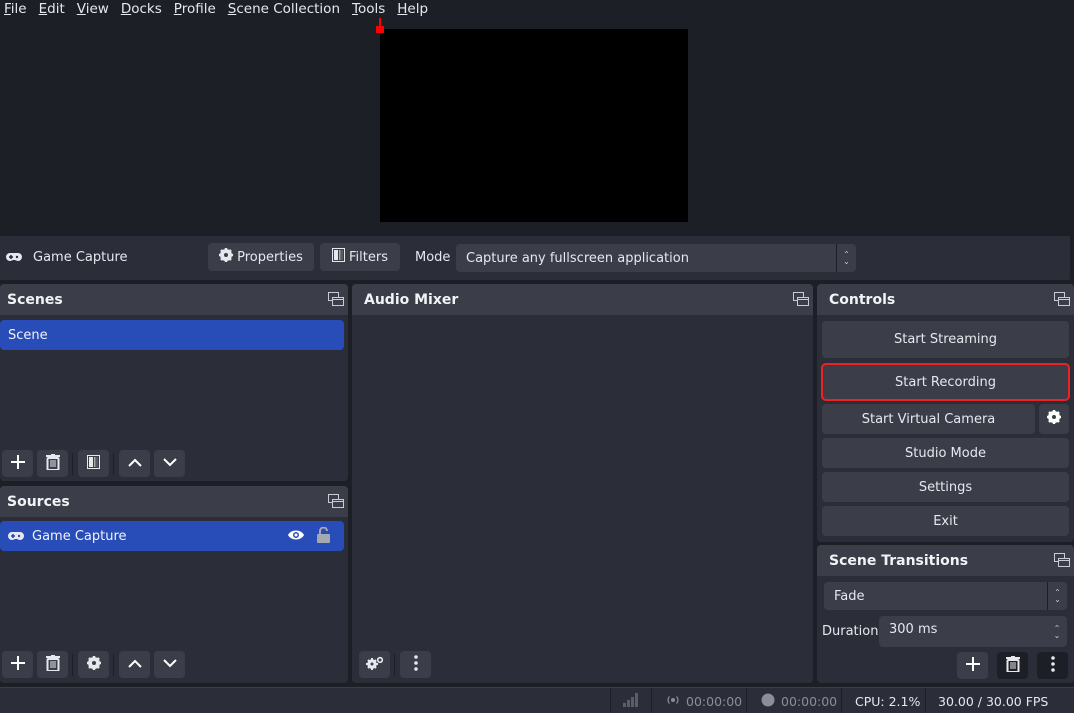  I want to click on duration-spinbox: 300 ms ⌃ ⌄, so click(973, 631).